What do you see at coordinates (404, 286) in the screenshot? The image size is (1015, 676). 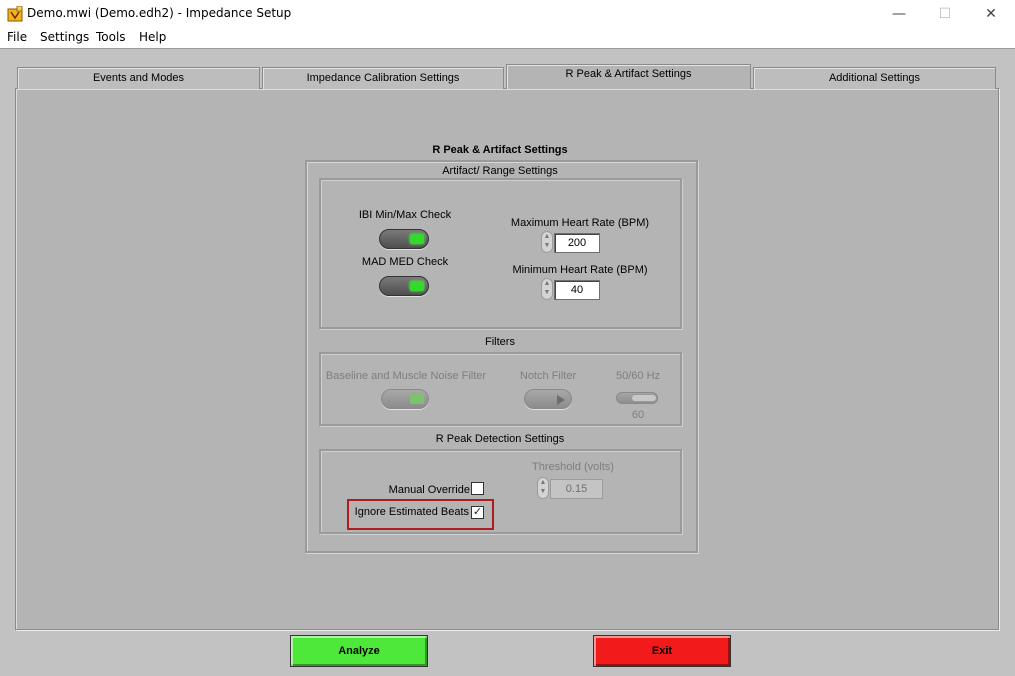 I see `mad-med-check-toggle` at bounding box center [404, 286].